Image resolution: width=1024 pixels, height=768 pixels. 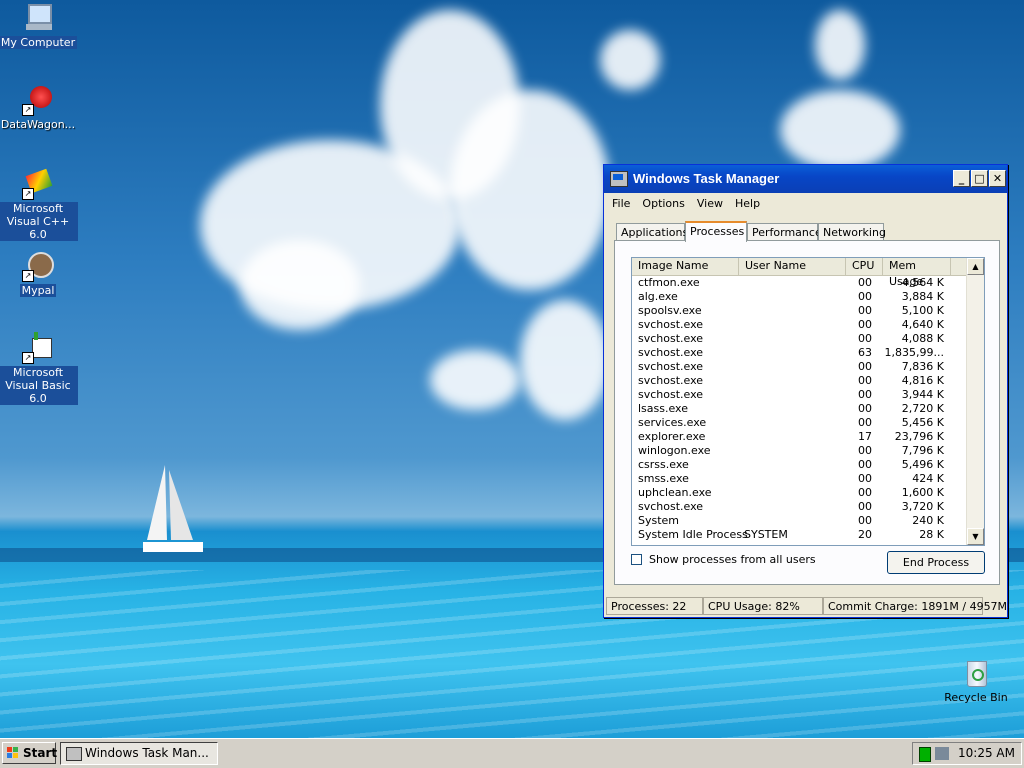 What do you see at coordinates (669, 282) in the screenshot?
I see `process-name: ctfmon.exe` at bounding box center [669, 282].